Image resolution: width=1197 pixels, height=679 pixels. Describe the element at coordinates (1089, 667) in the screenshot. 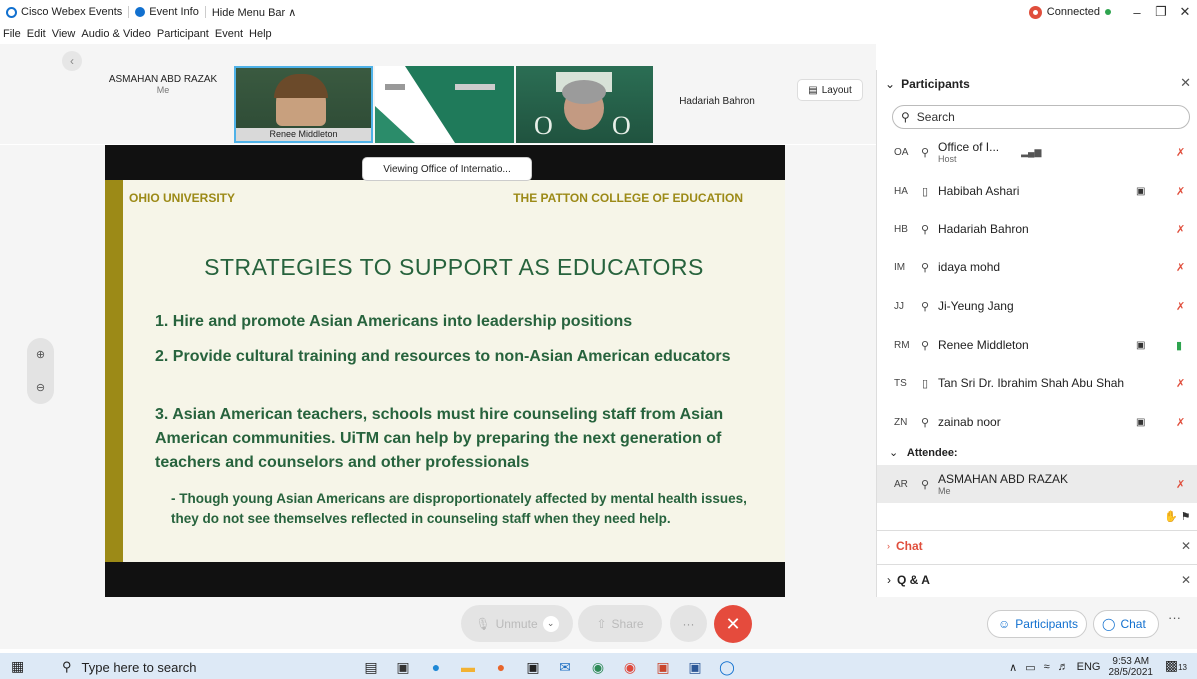

I see `language-indicator: ENG` at that location.